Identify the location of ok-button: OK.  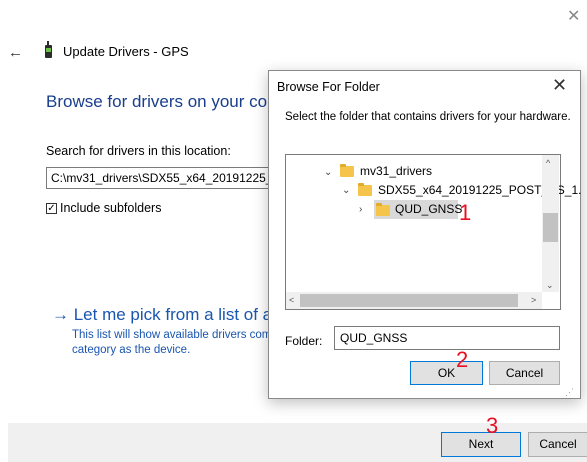
(446, 373).